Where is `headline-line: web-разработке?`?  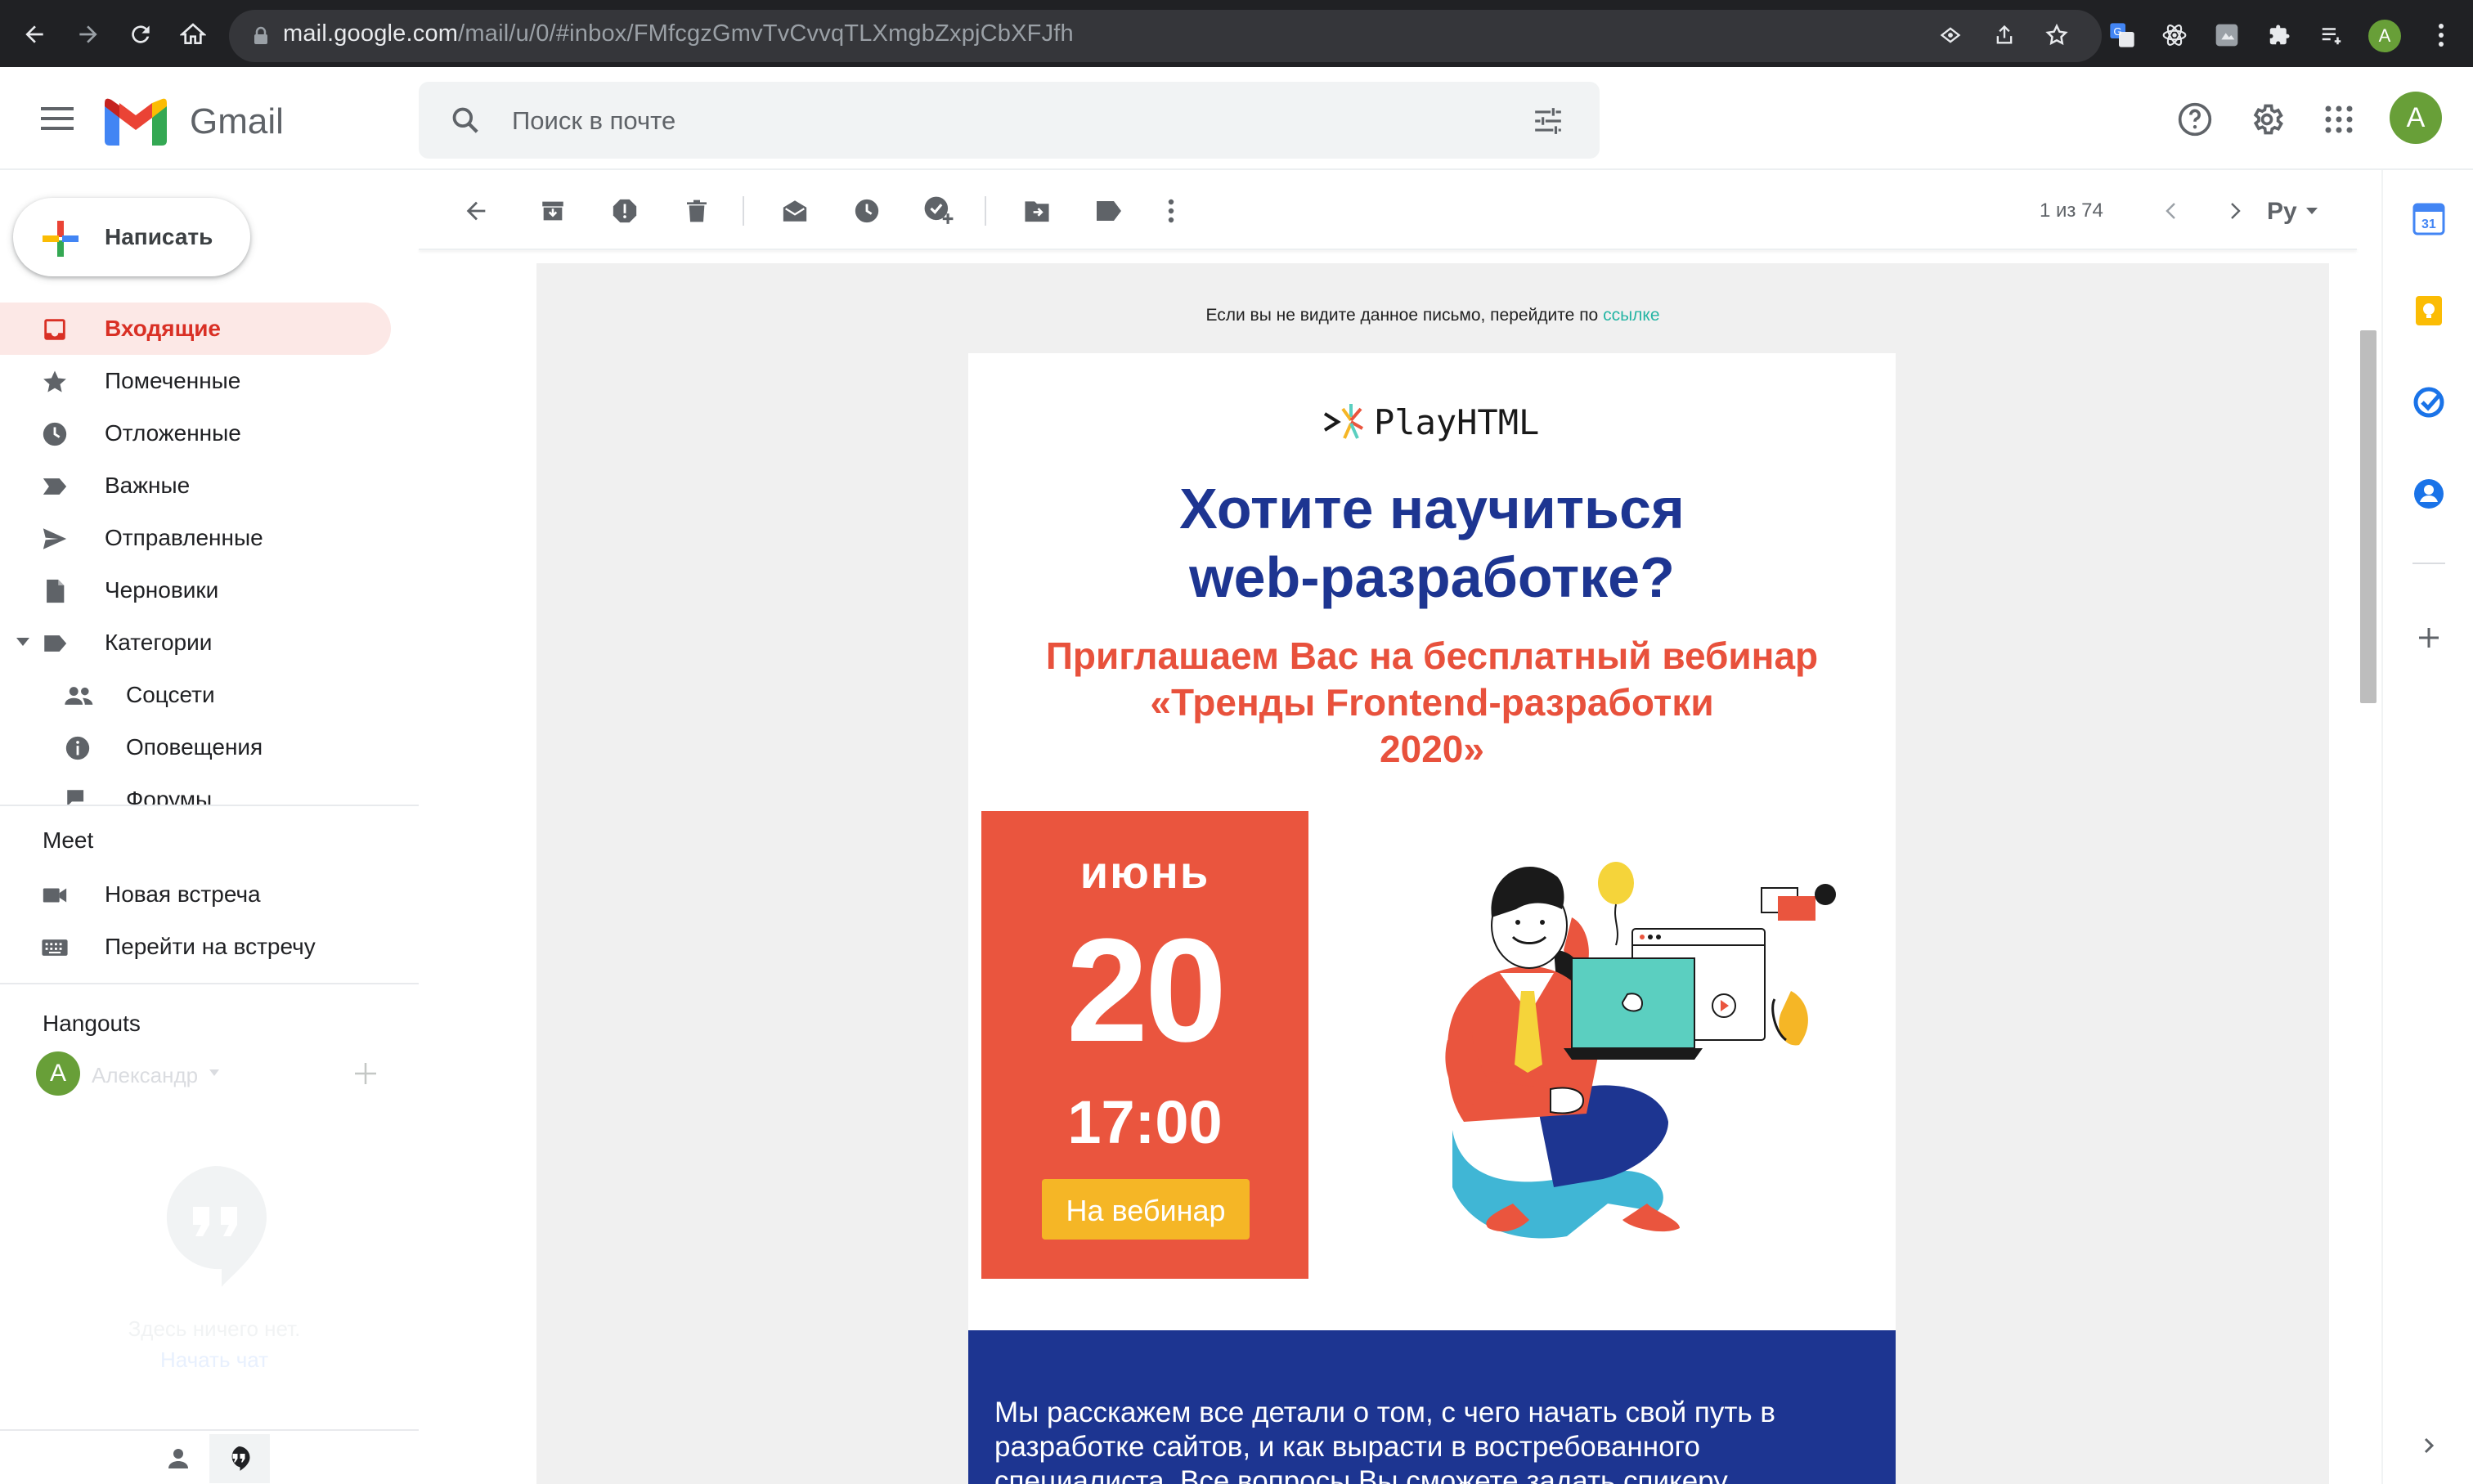 headline-line: web-разработке? is located at coordinates (1432, 577).